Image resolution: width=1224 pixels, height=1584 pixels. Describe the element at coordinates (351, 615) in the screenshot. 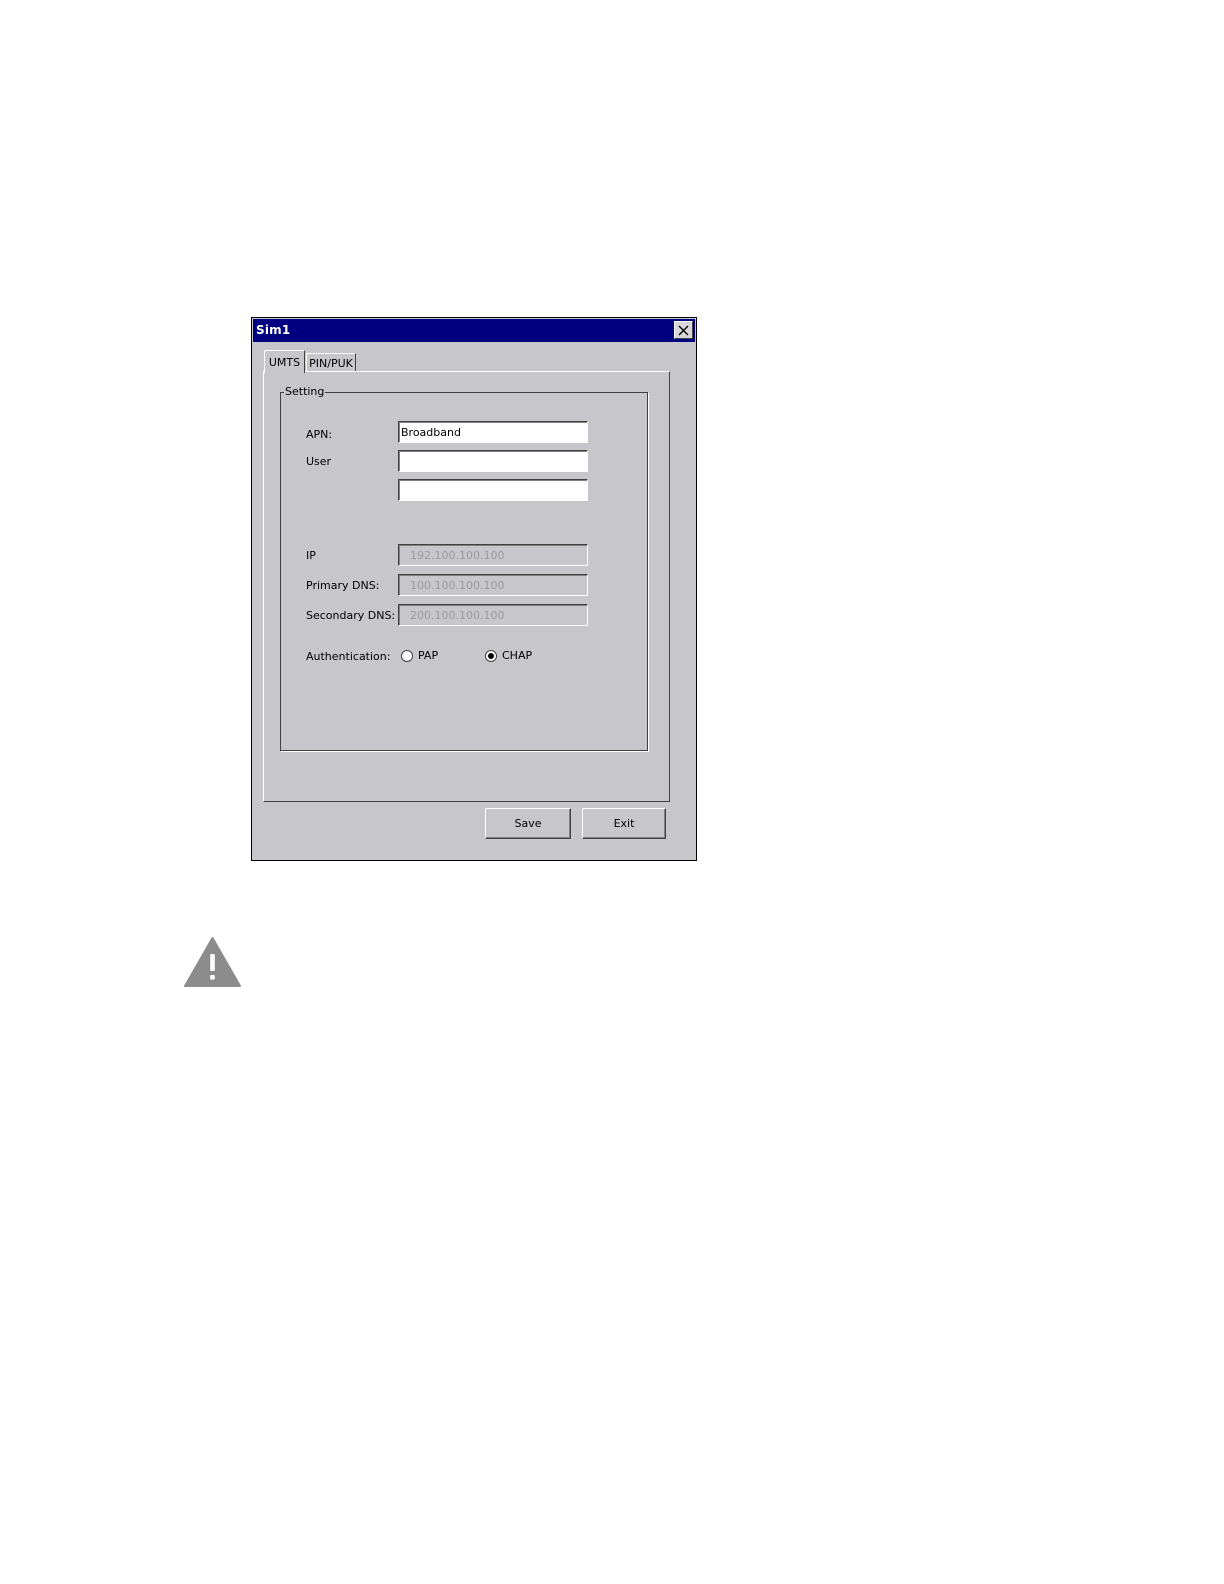

I see `secondary-dns-label: Secondary DNS:` at that location.